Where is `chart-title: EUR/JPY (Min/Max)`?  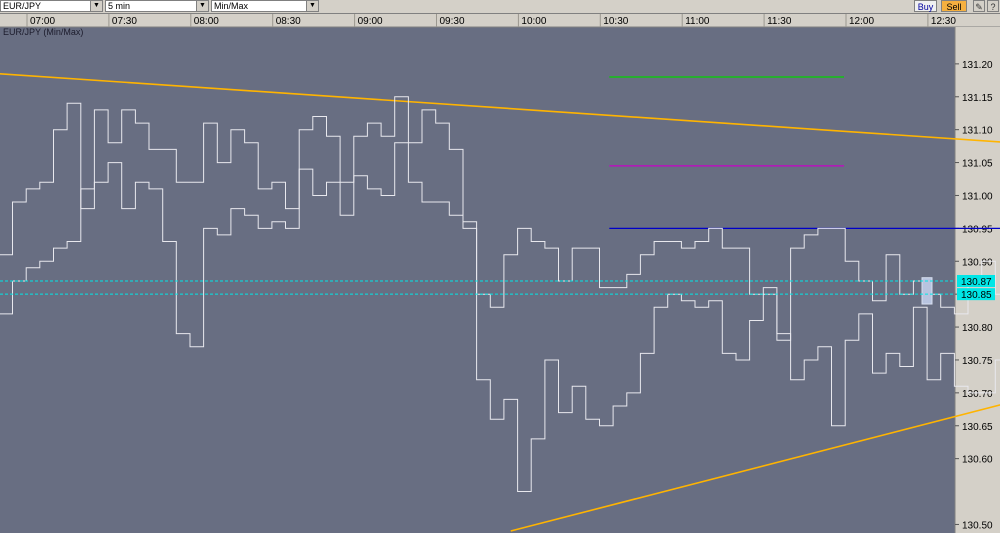
chart-title: EUR/JPY (Min/Max) is located at coordinates (43, 32).